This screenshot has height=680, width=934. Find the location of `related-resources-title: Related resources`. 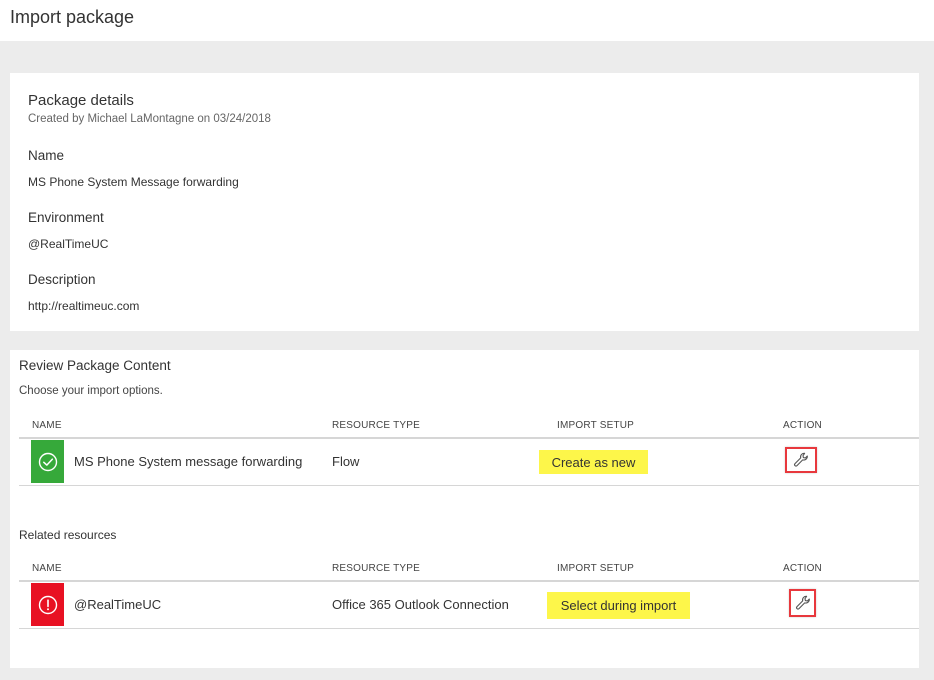

related-resources-title: Related resources is located at coordinates (68, 535).